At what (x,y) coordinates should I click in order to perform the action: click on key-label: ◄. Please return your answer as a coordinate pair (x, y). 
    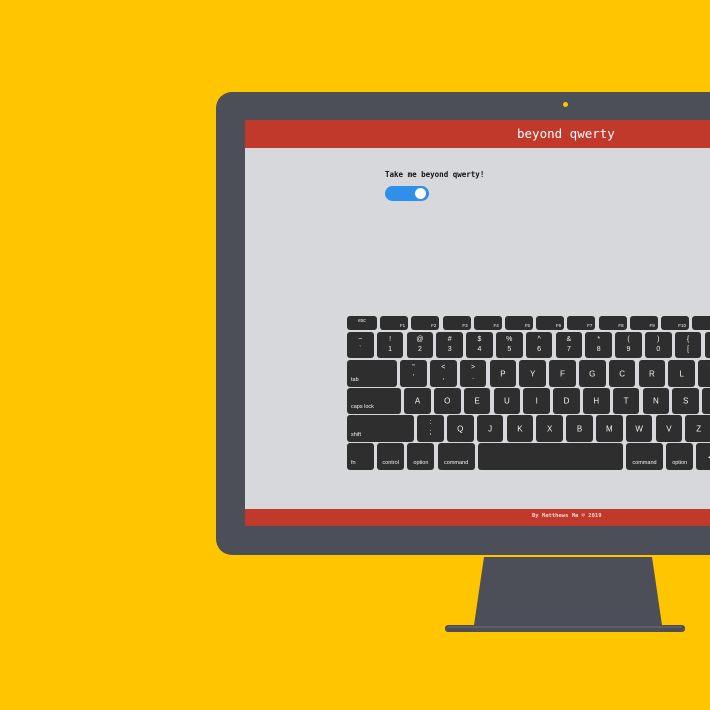
    Looking at the image, I should click on (703, 456).